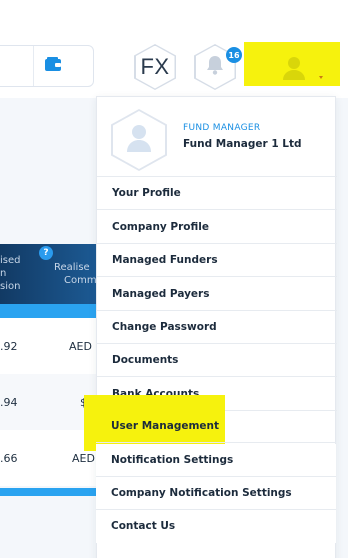  I want to click on table-cell: .92, so click(9, 346).